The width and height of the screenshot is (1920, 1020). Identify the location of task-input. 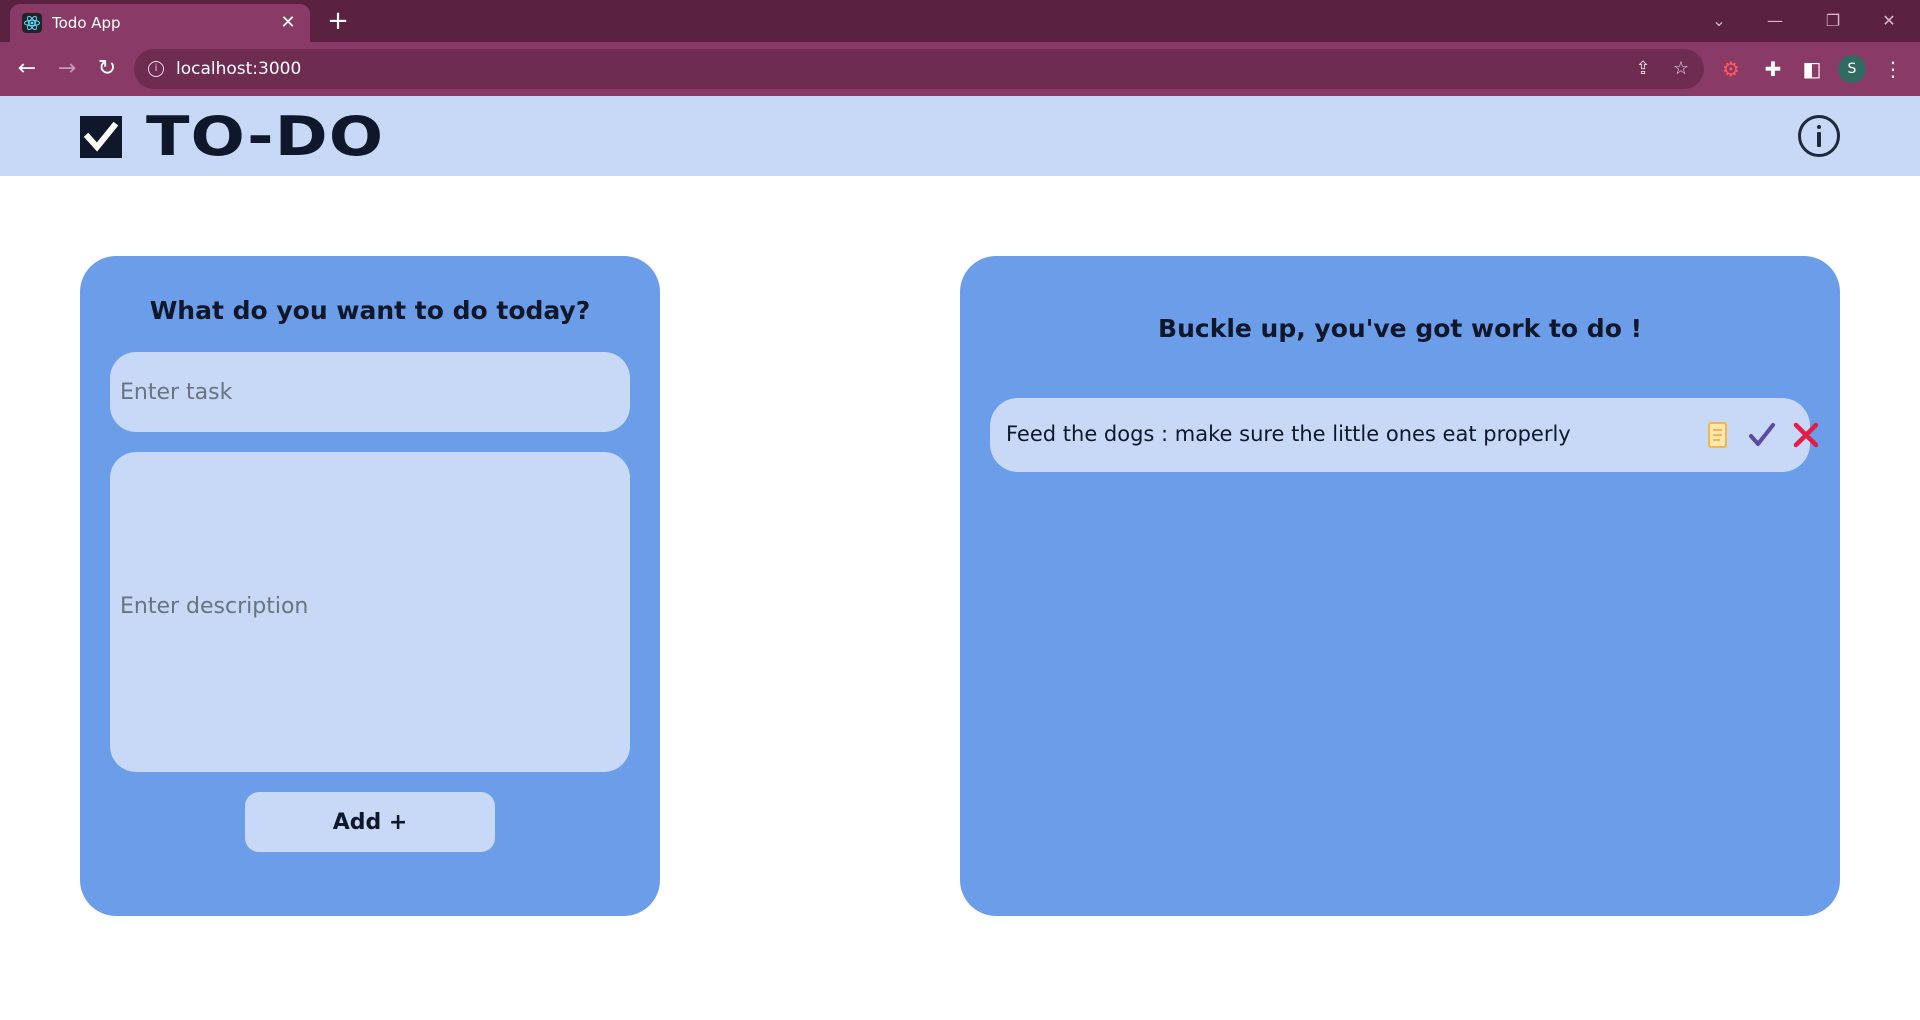
(370, 392).